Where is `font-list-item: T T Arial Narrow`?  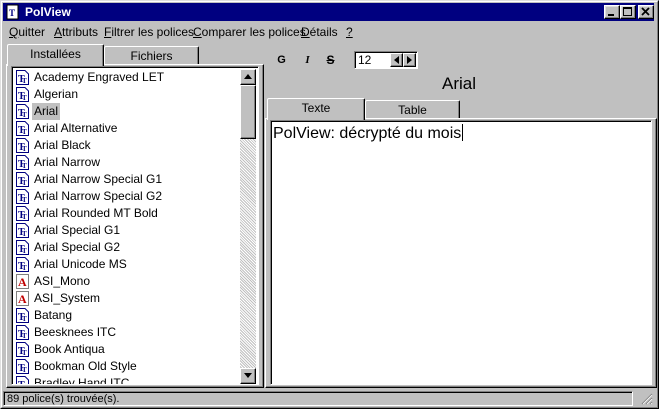 font-list-item: T T Arial Narrow is located at coordinates (127, 162).